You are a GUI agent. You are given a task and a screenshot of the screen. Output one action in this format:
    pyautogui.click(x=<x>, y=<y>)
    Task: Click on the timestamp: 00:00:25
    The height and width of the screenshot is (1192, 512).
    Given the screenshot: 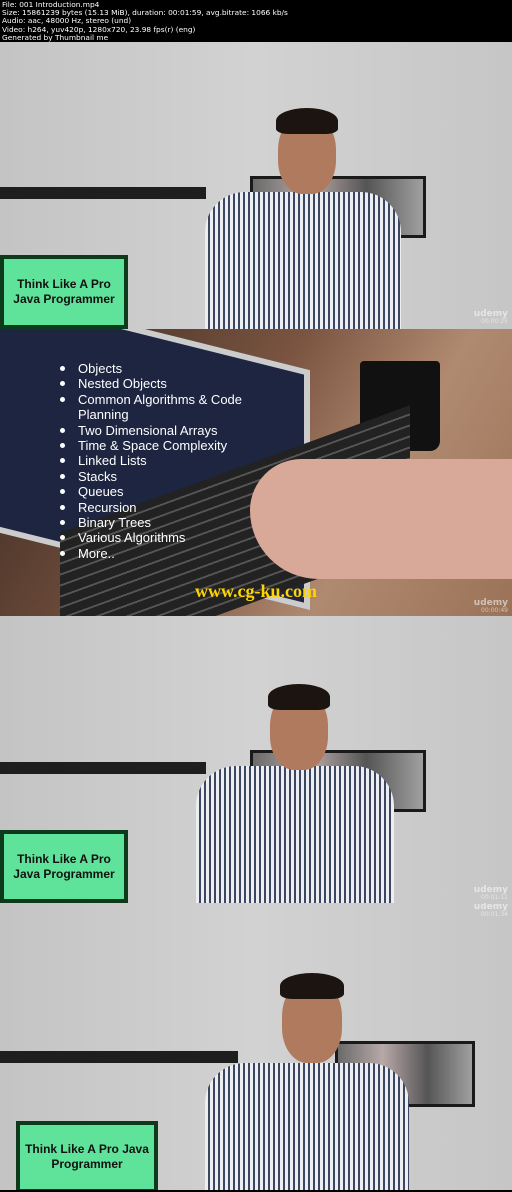 What is the action you would take?
    pyautogui.click(x=494, y=321)
    